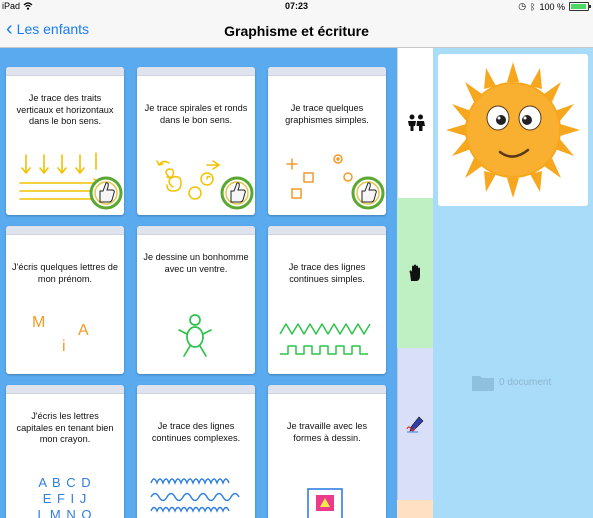 The image size is (593, 518). What do you see at coordinates (196, 432) in the screenshot?
I see `card-label: Je trace des lignes continues complexes.` at bounding box center [196, 432].